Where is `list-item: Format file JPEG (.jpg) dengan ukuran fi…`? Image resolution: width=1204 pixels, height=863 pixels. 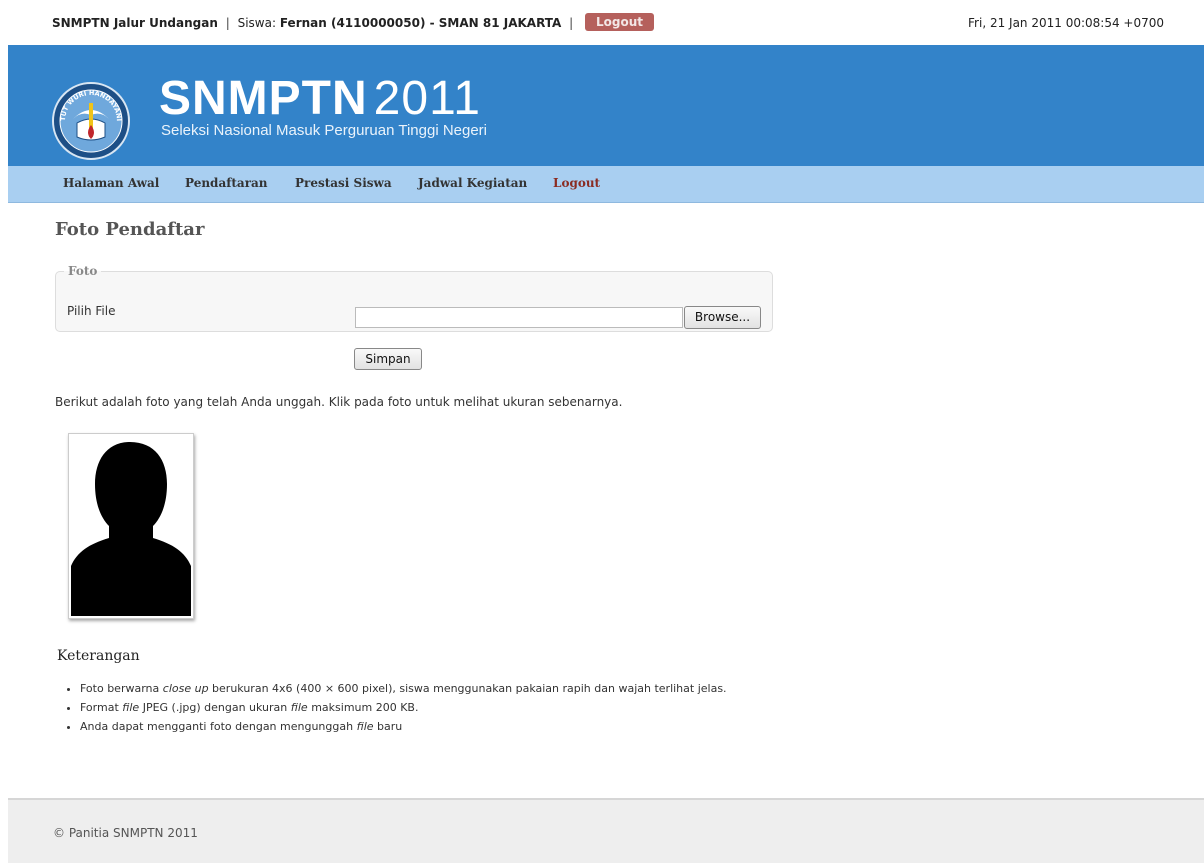 list-item: Format file JPEG (.jpg) dengan ukuran fi… is located at coordinates (403, 707).